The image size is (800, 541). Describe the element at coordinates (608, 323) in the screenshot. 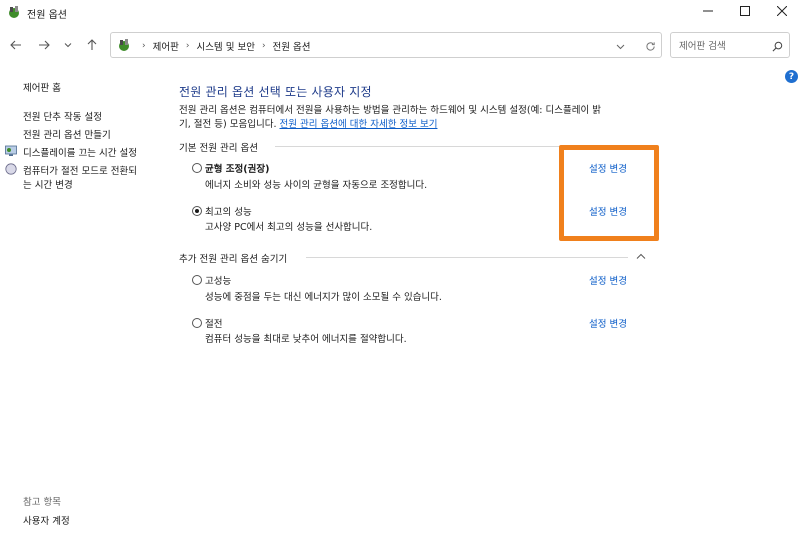

I see `change-settings-saver-link: 설정 변경` at that location.